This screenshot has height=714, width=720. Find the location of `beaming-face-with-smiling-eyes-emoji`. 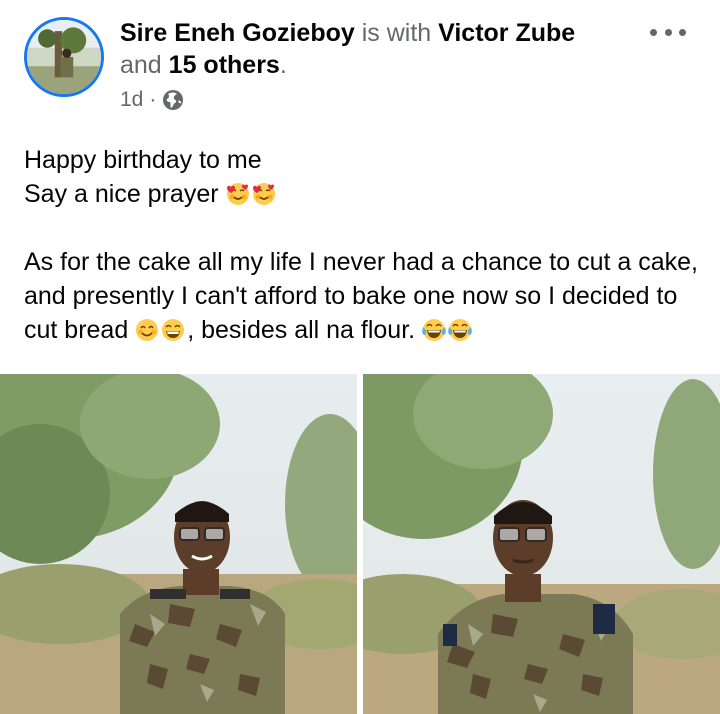

beaming-face-with-smiling-eyes-emoji is located at coordinates (173, 330).